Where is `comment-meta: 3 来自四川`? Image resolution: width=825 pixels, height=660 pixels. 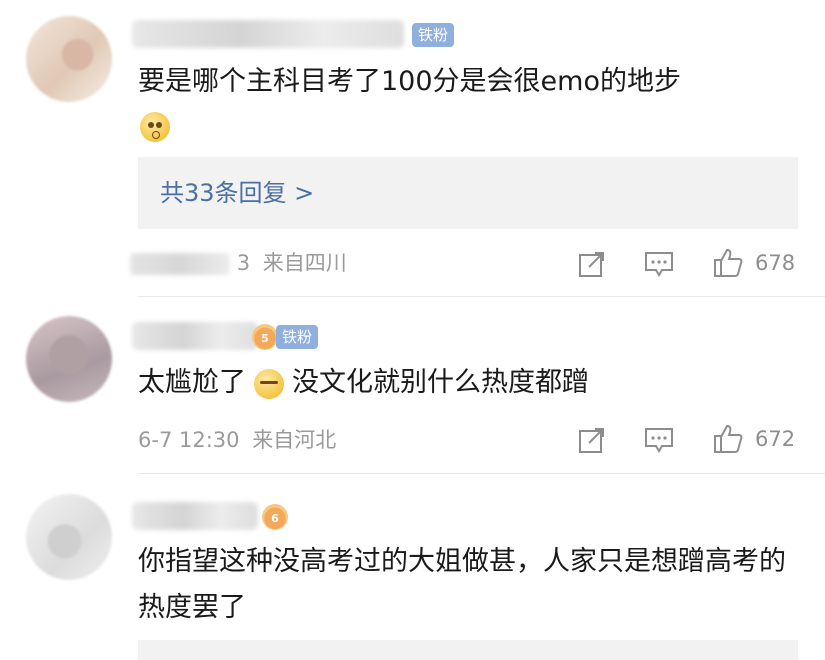 comment-meta: 3 来自四川 is located at coordinates (238, 263).